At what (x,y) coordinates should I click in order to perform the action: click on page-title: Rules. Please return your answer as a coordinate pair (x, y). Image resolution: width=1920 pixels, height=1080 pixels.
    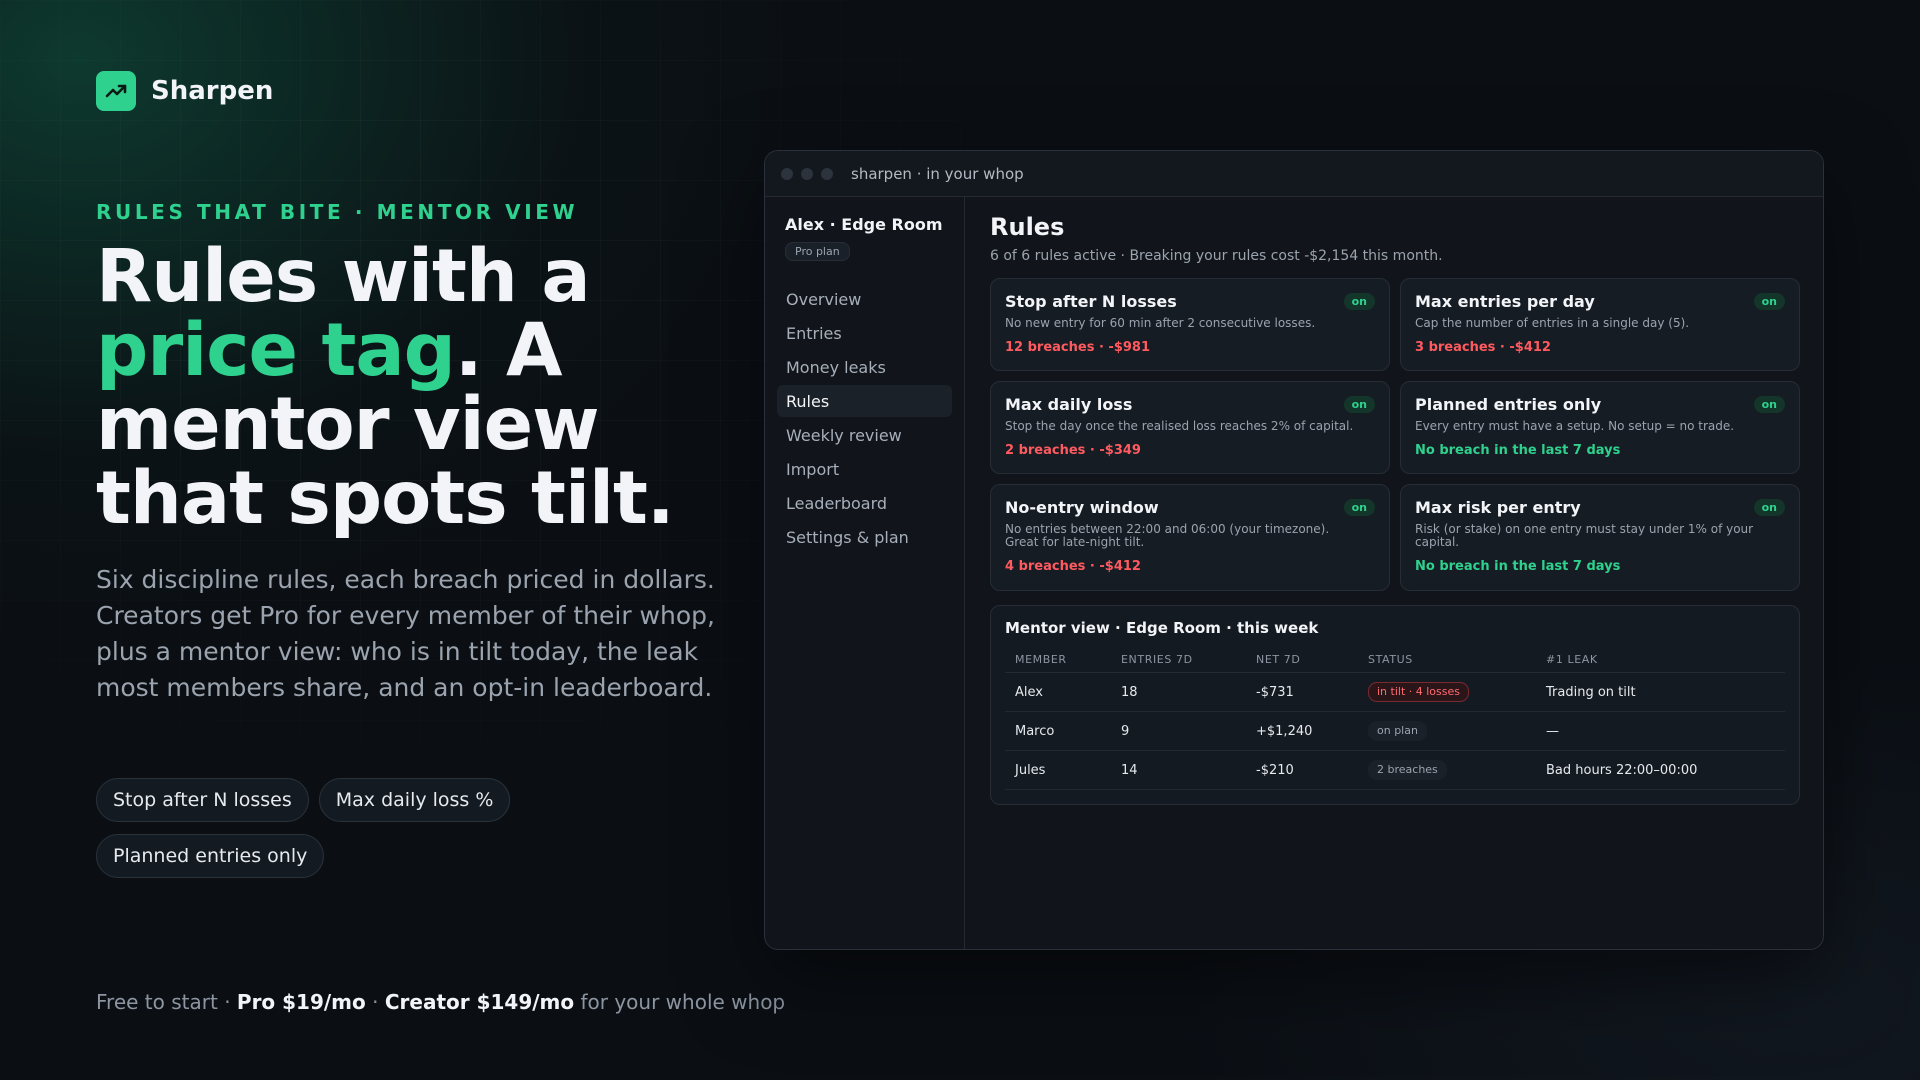
    Looking at the image, I should click on (1027, 227).